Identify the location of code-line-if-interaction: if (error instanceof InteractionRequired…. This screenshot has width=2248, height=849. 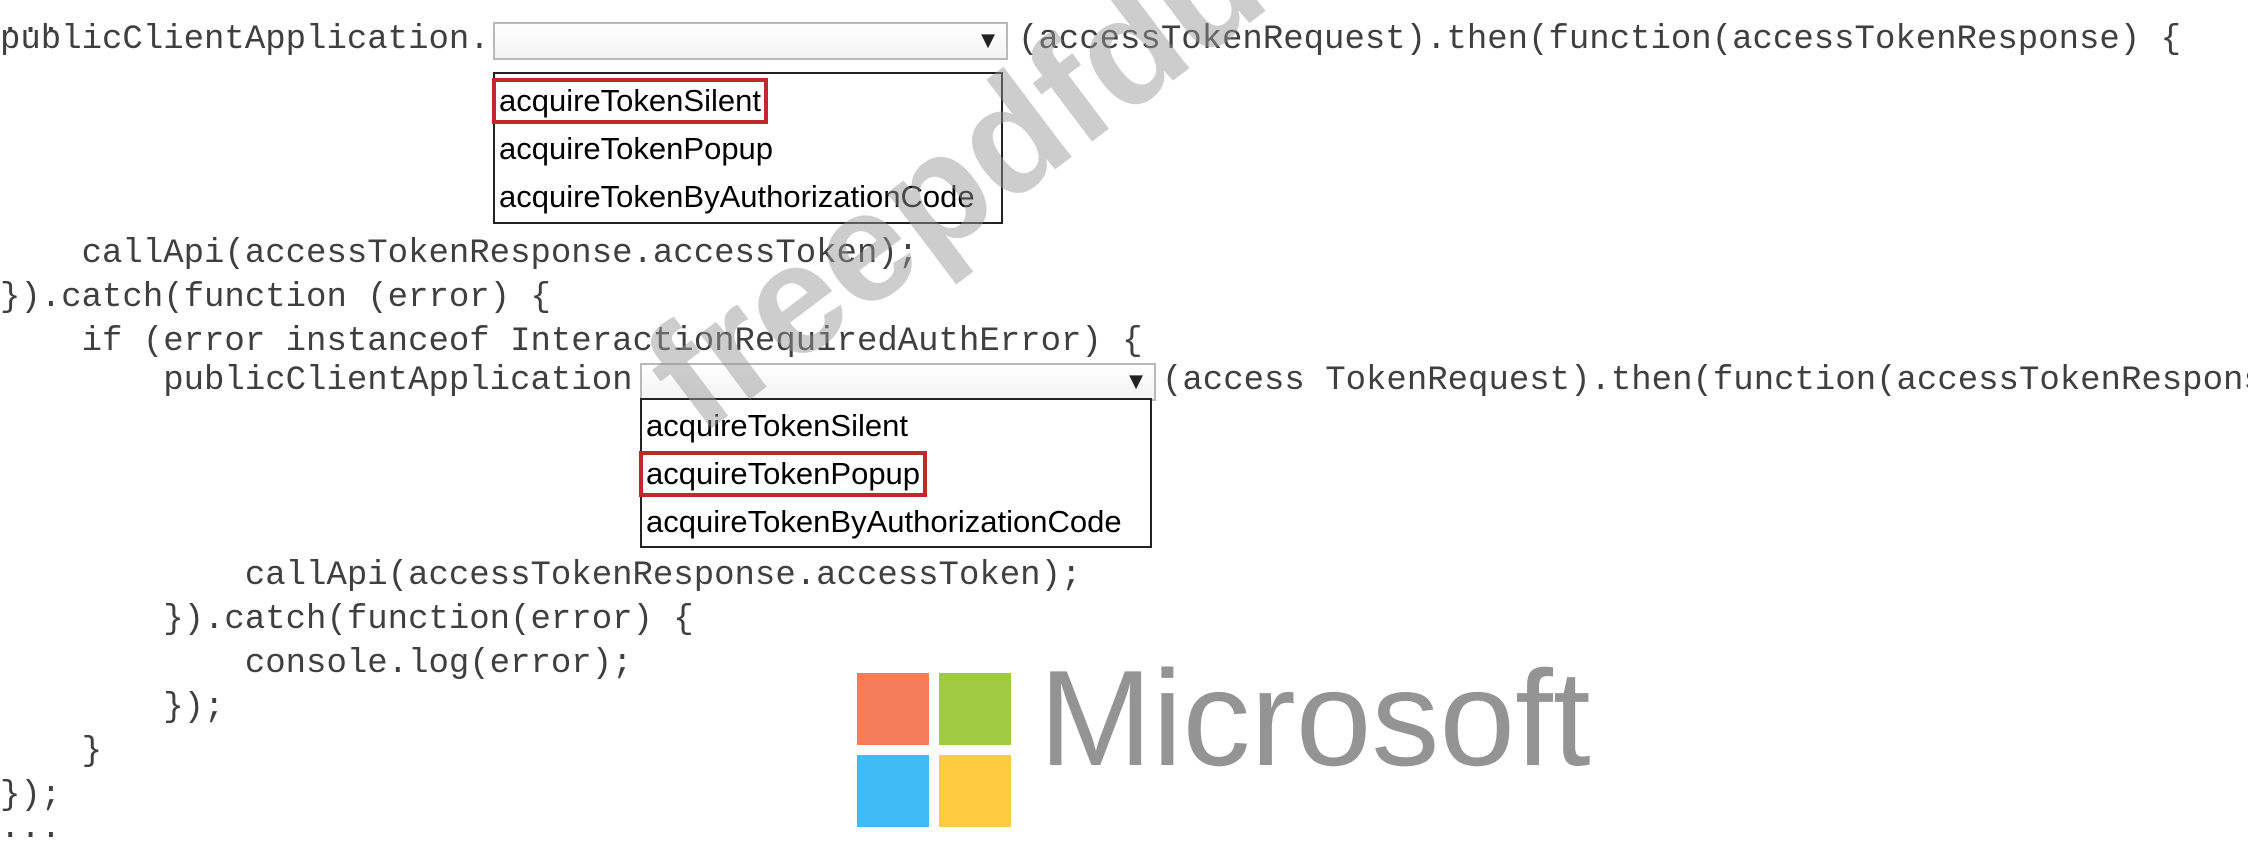
(571, 342).